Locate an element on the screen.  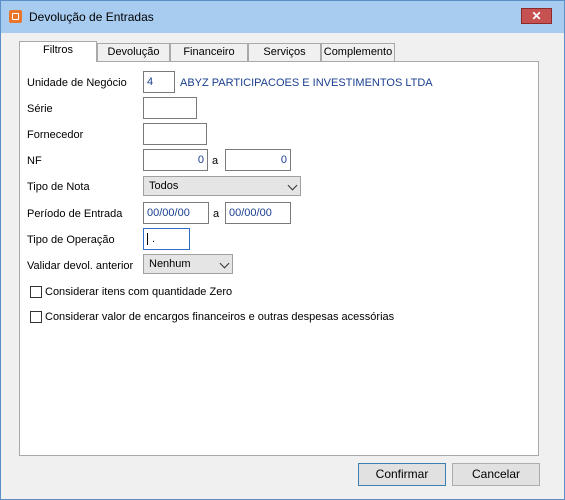
validar-select: Nenhum is located at coordinates (188, 264).